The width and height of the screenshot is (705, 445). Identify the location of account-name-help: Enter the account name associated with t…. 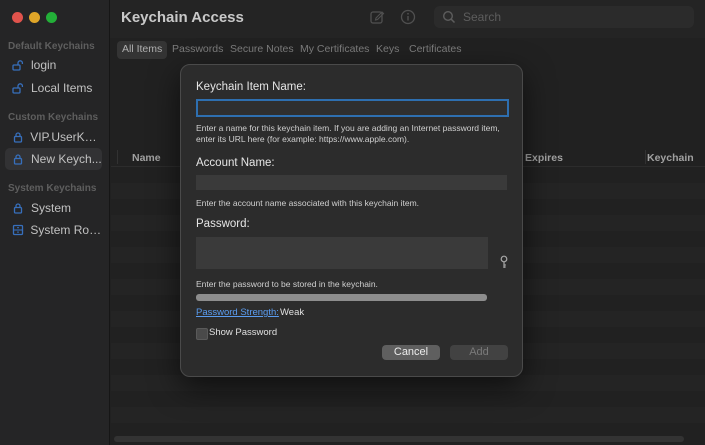
(308, 203).